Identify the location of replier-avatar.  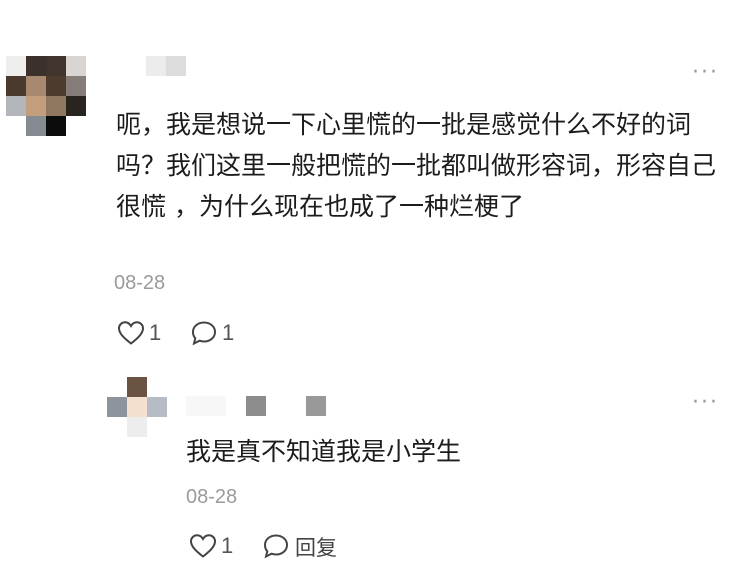
(137, 407).